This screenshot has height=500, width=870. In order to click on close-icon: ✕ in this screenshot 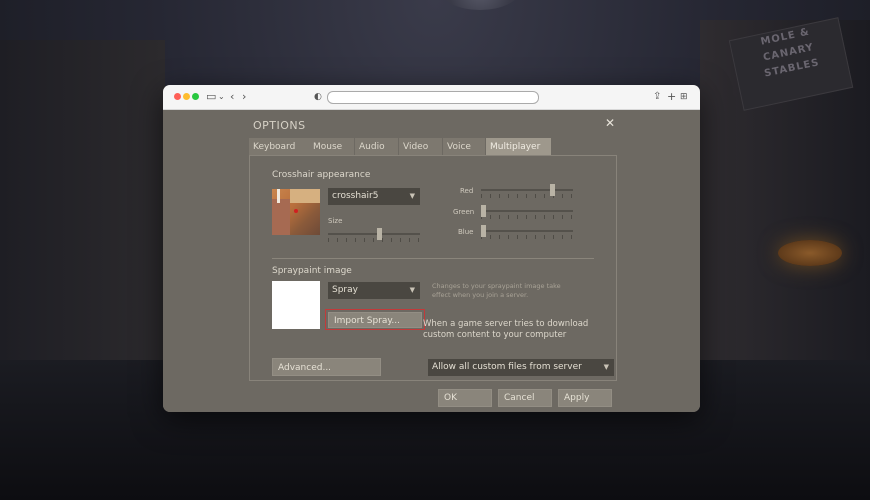, I will do `click(610, 123)`.